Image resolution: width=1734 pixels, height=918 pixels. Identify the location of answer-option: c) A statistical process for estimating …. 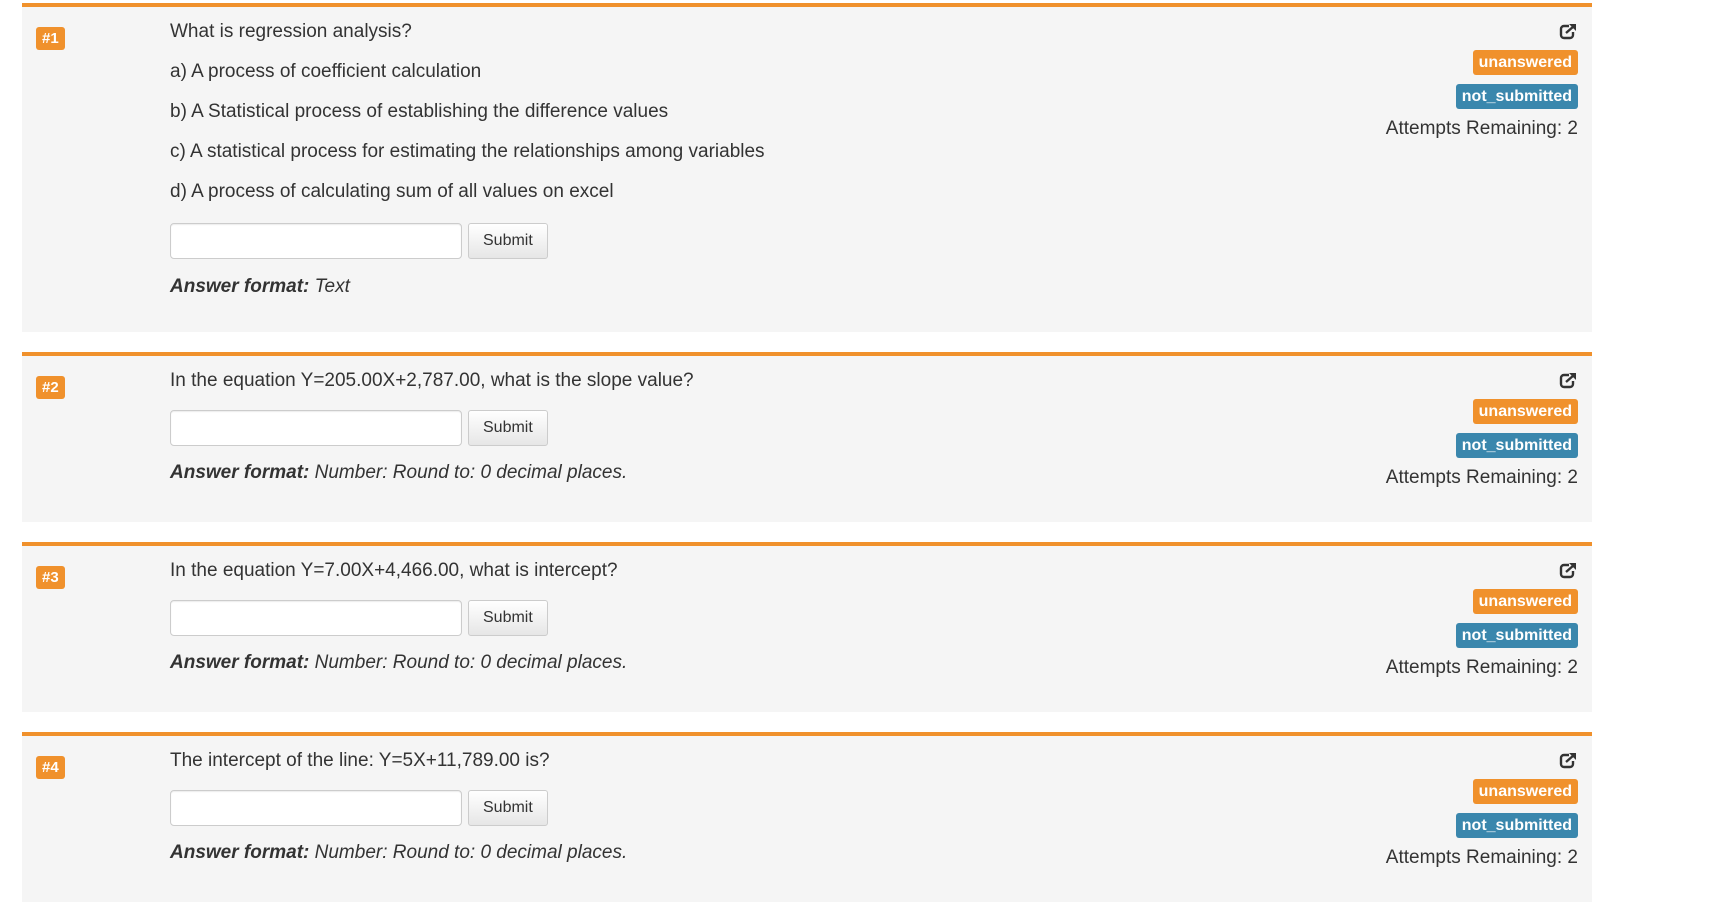
(467, 151).